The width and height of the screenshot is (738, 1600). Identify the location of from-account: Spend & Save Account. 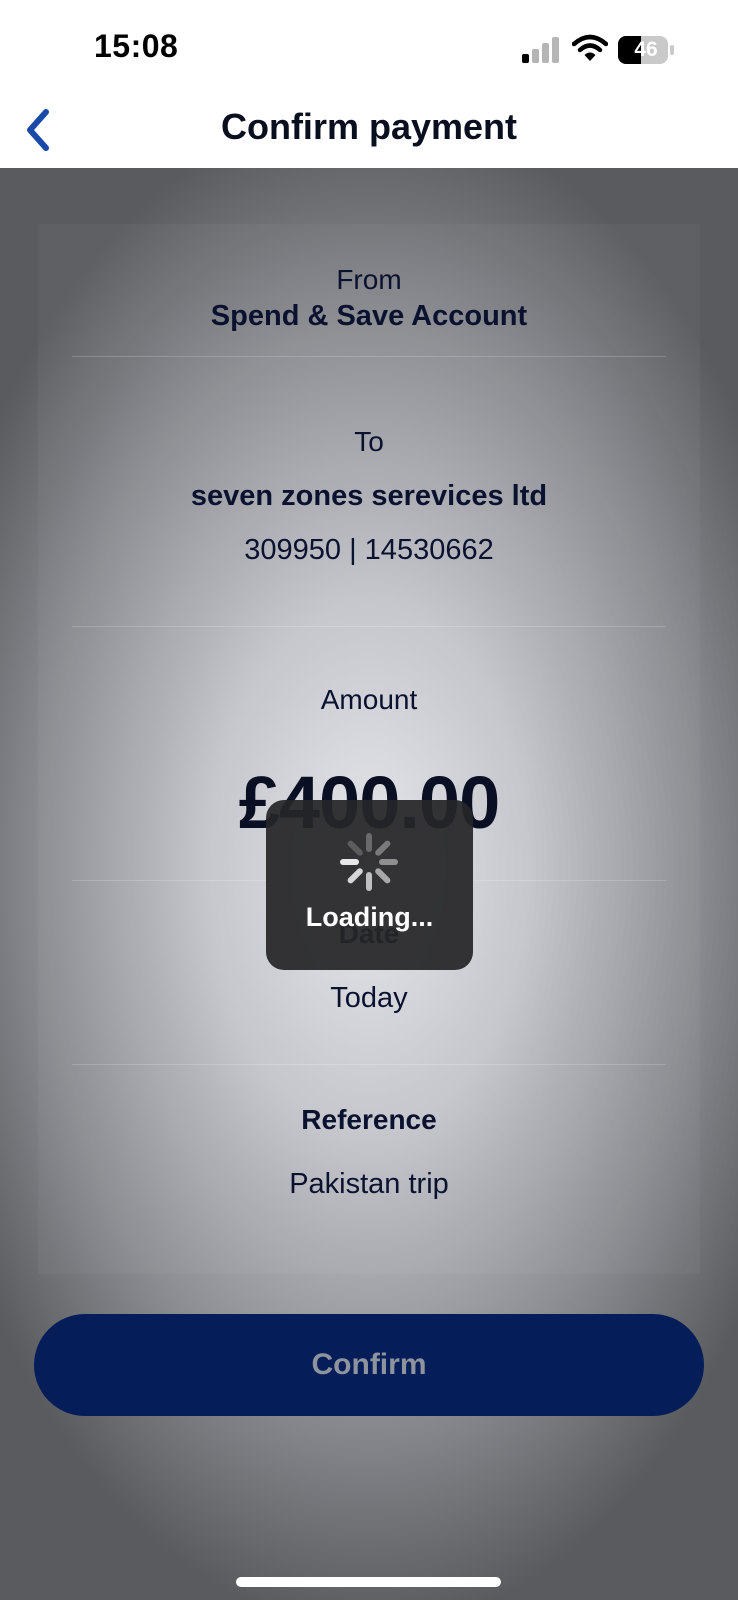
(369, 316).